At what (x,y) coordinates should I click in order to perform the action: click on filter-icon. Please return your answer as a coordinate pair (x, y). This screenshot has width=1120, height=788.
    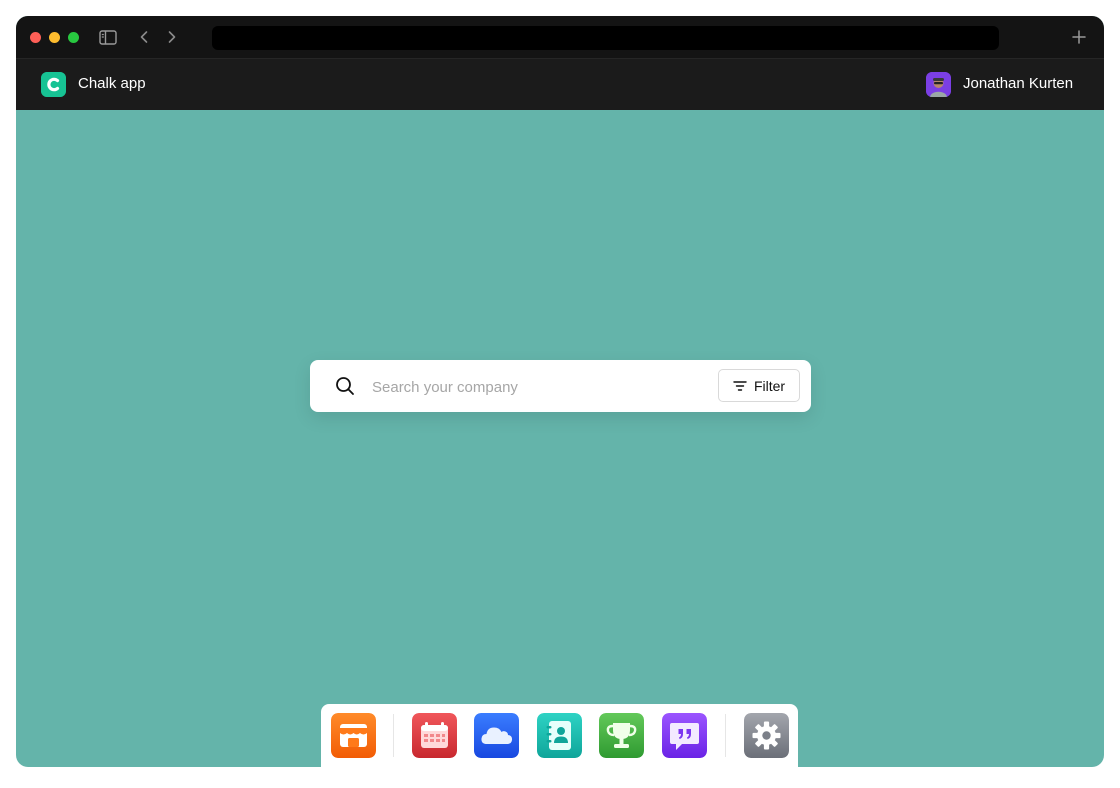
    Looking at the image, I should click on (740, 385).